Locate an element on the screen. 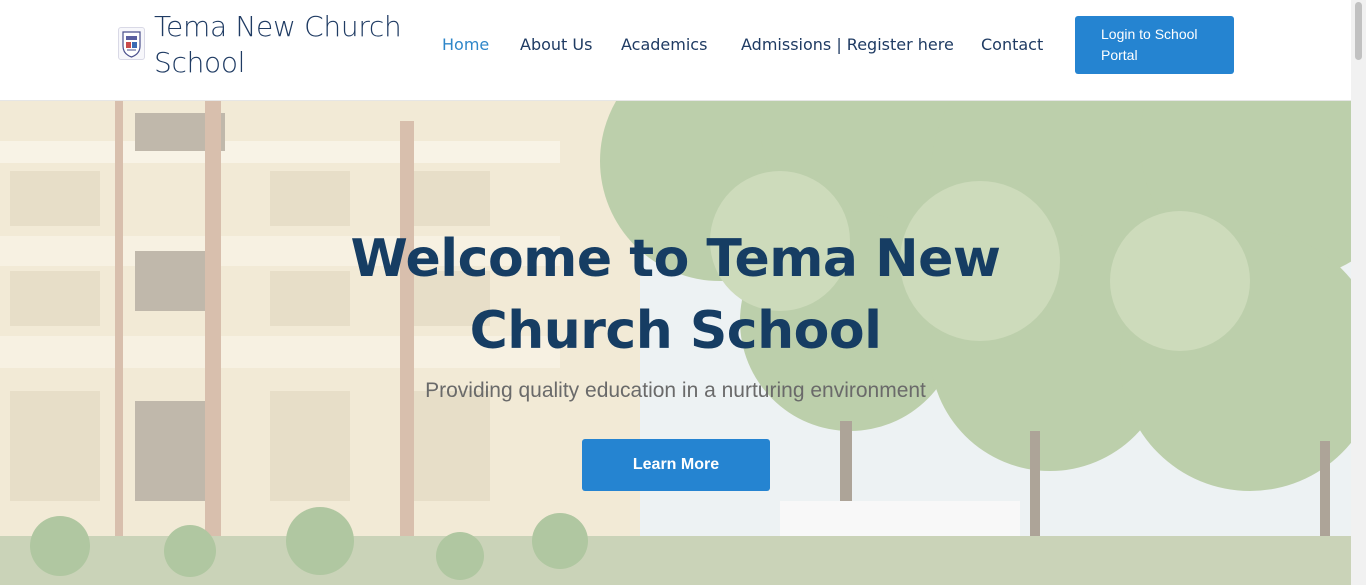  login-label-line-1: Login to School is located at coordinates (1149, 34).